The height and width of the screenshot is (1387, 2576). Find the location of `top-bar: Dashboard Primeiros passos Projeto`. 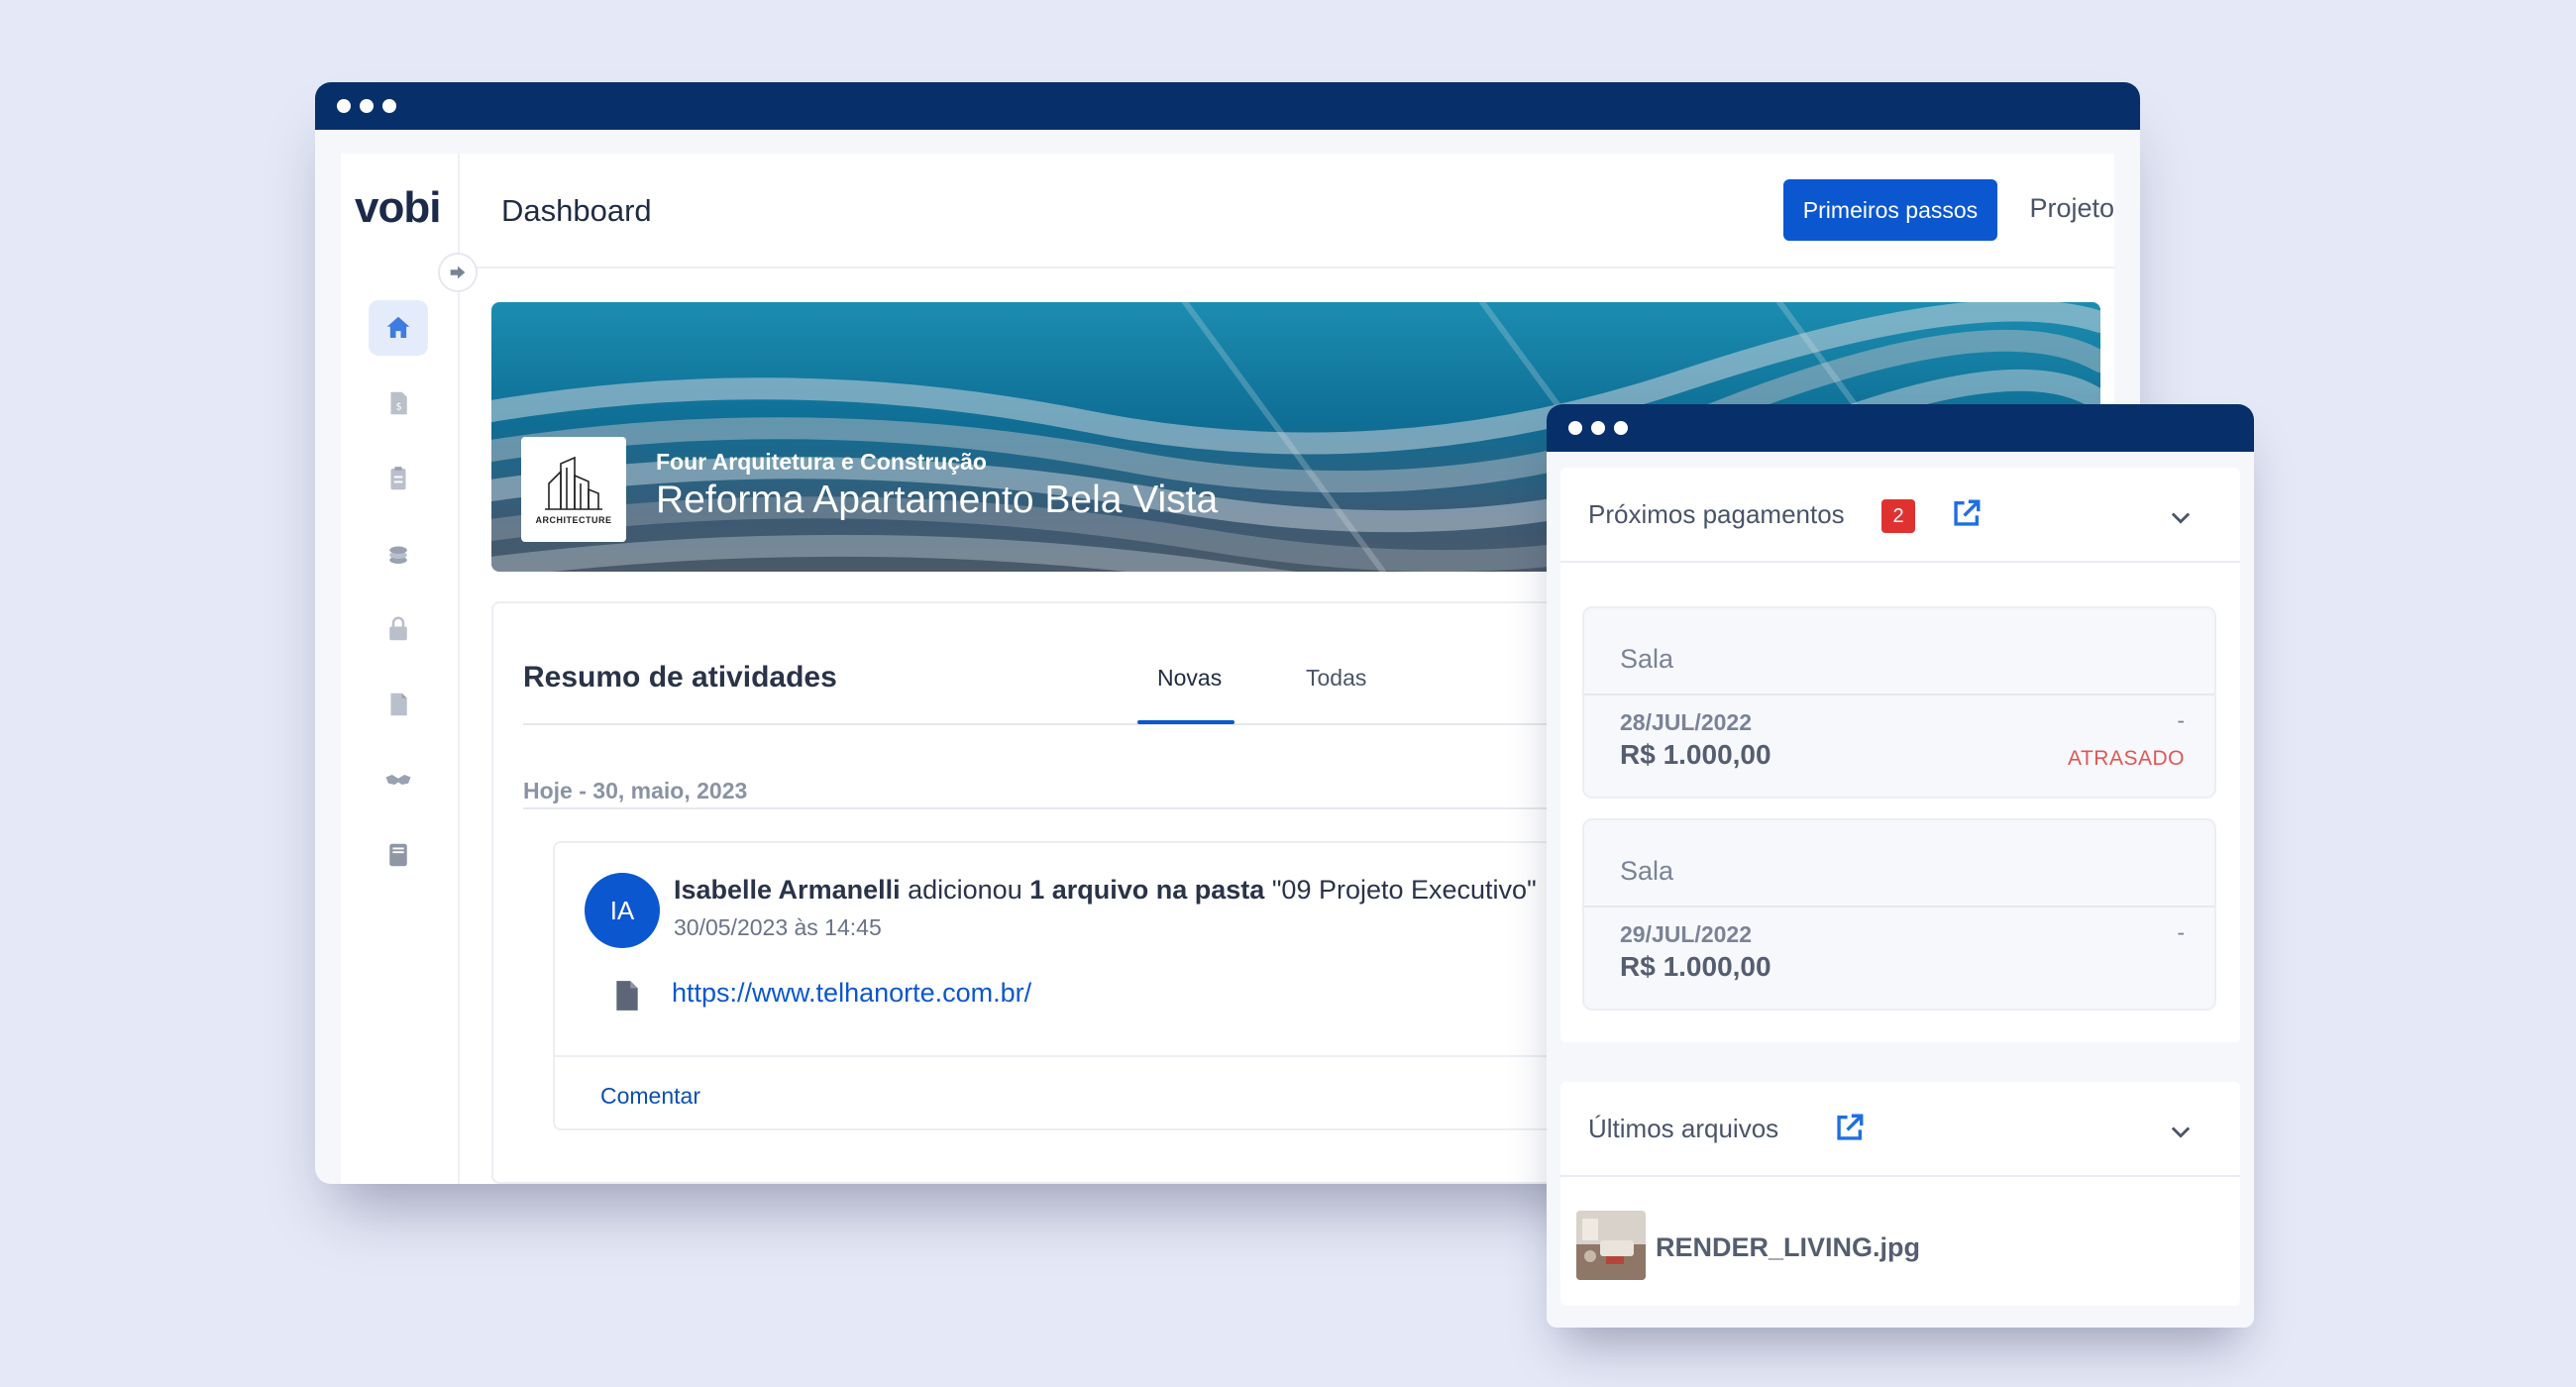

top-bar: Dashboard Primeiros passos Projeto is located at coordinates (1288, 211).